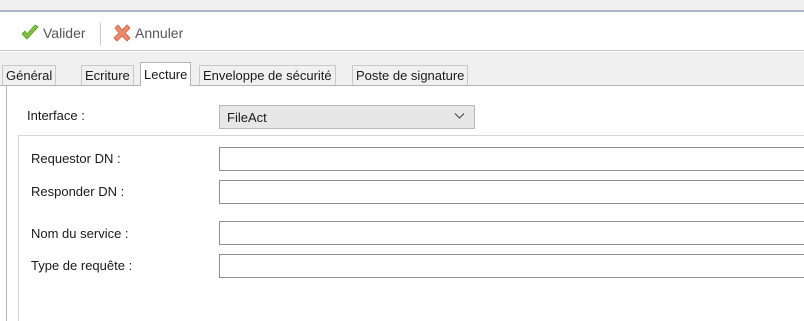 The height and width of the screenshot is (321, 804). I want to click on window-top-strip, so click(402, 6).